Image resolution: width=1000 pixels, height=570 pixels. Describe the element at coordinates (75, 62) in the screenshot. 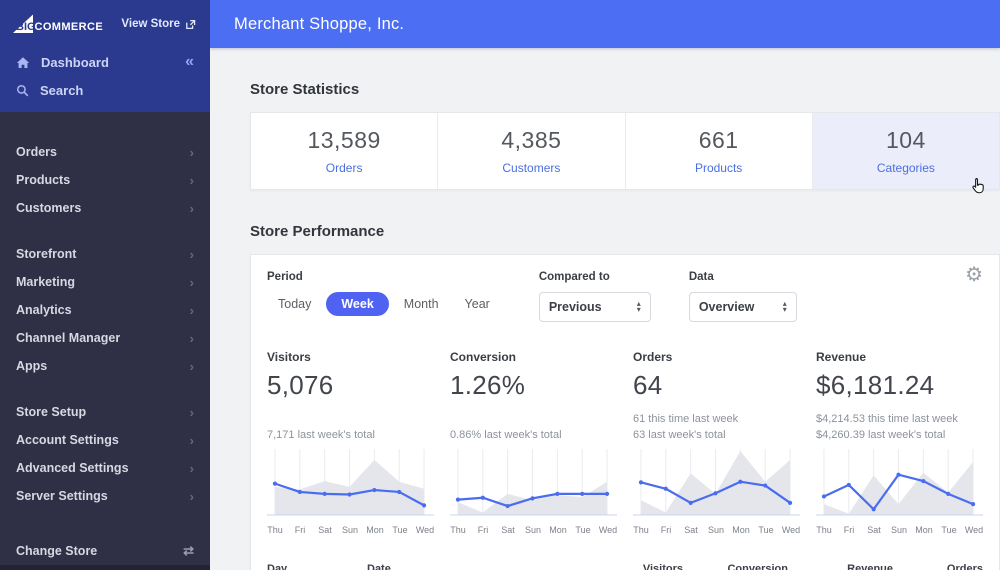

I see `sidebar-item-label: Dashboard` at that location.